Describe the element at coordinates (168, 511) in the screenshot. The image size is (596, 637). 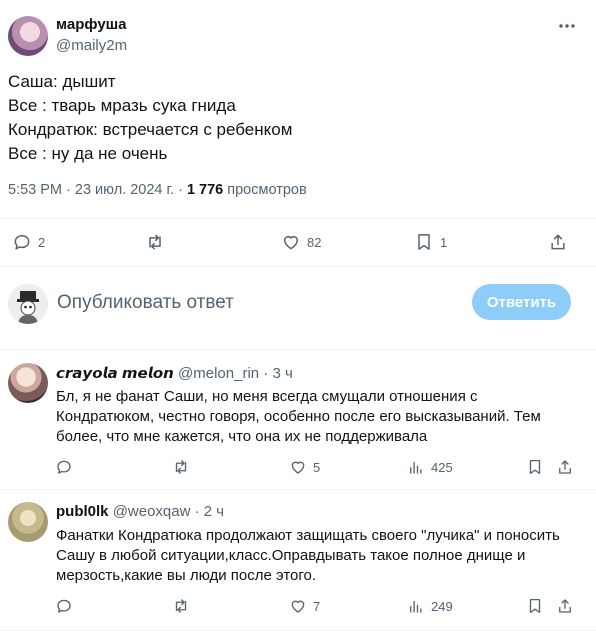
I see `reply-author-handle: @weoxqaw · 2 ч` at that location.